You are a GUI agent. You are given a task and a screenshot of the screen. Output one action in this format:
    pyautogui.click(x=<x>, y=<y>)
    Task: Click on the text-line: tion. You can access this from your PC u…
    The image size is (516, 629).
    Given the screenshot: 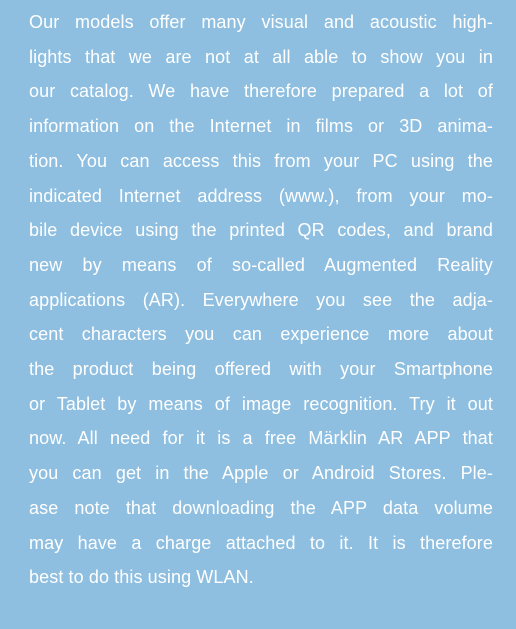 What is the action you would take?
    pyautogui.click(x=261, y=160)
    